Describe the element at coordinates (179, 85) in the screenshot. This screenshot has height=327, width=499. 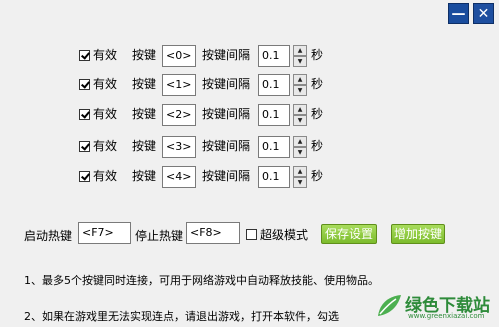
I see `key-field: <1>` at that location.